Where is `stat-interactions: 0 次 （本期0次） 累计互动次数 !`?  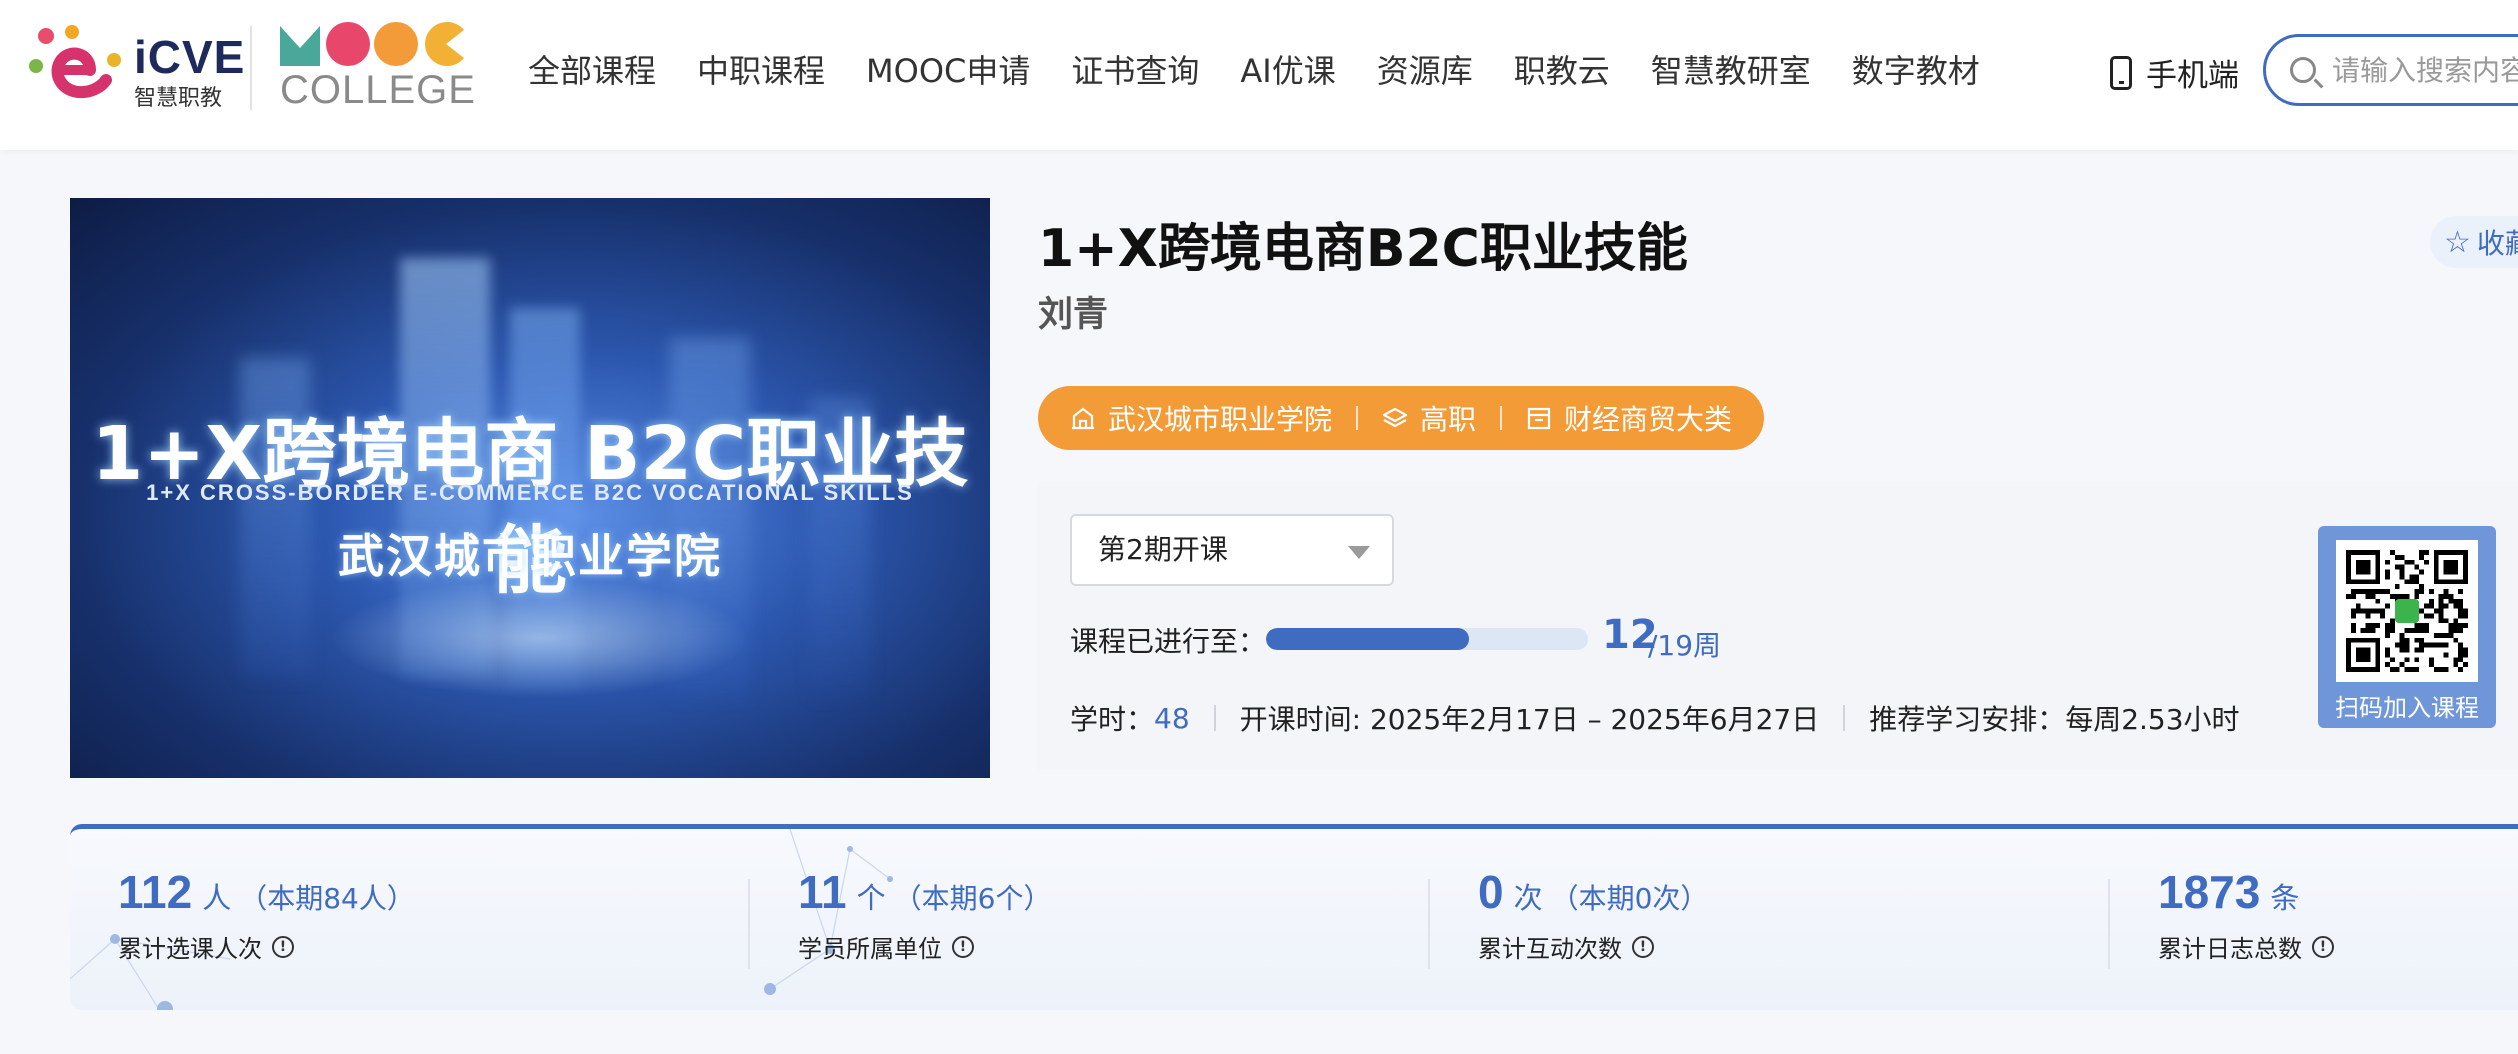
stat-interactions: 0 次 （本期0次） 累计互动次数 ! is located at coordinates (1593, 914).